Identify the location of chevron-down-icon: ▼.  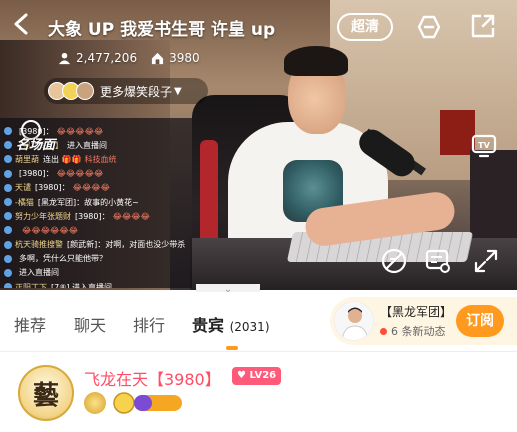
(178, 91).